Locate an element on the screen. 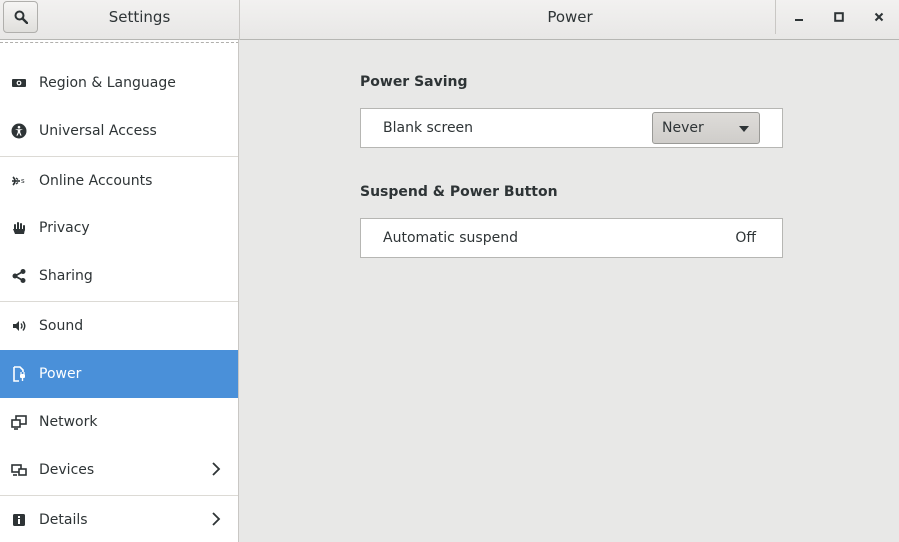  sidebar-item-universal-access: Universal Access is located at coordinates (119, 131).